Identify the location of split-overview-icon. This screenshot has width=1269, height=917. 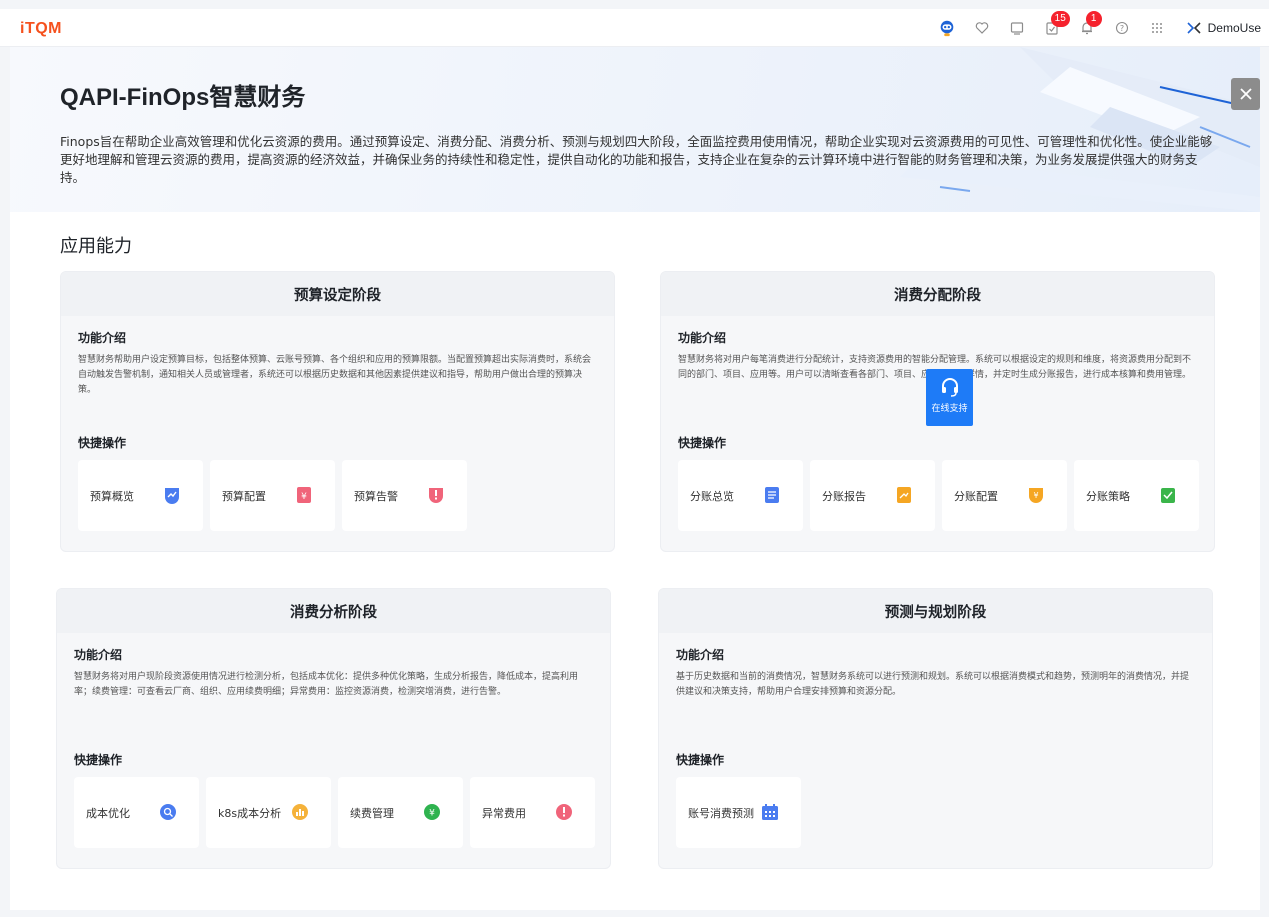
(772, 495).